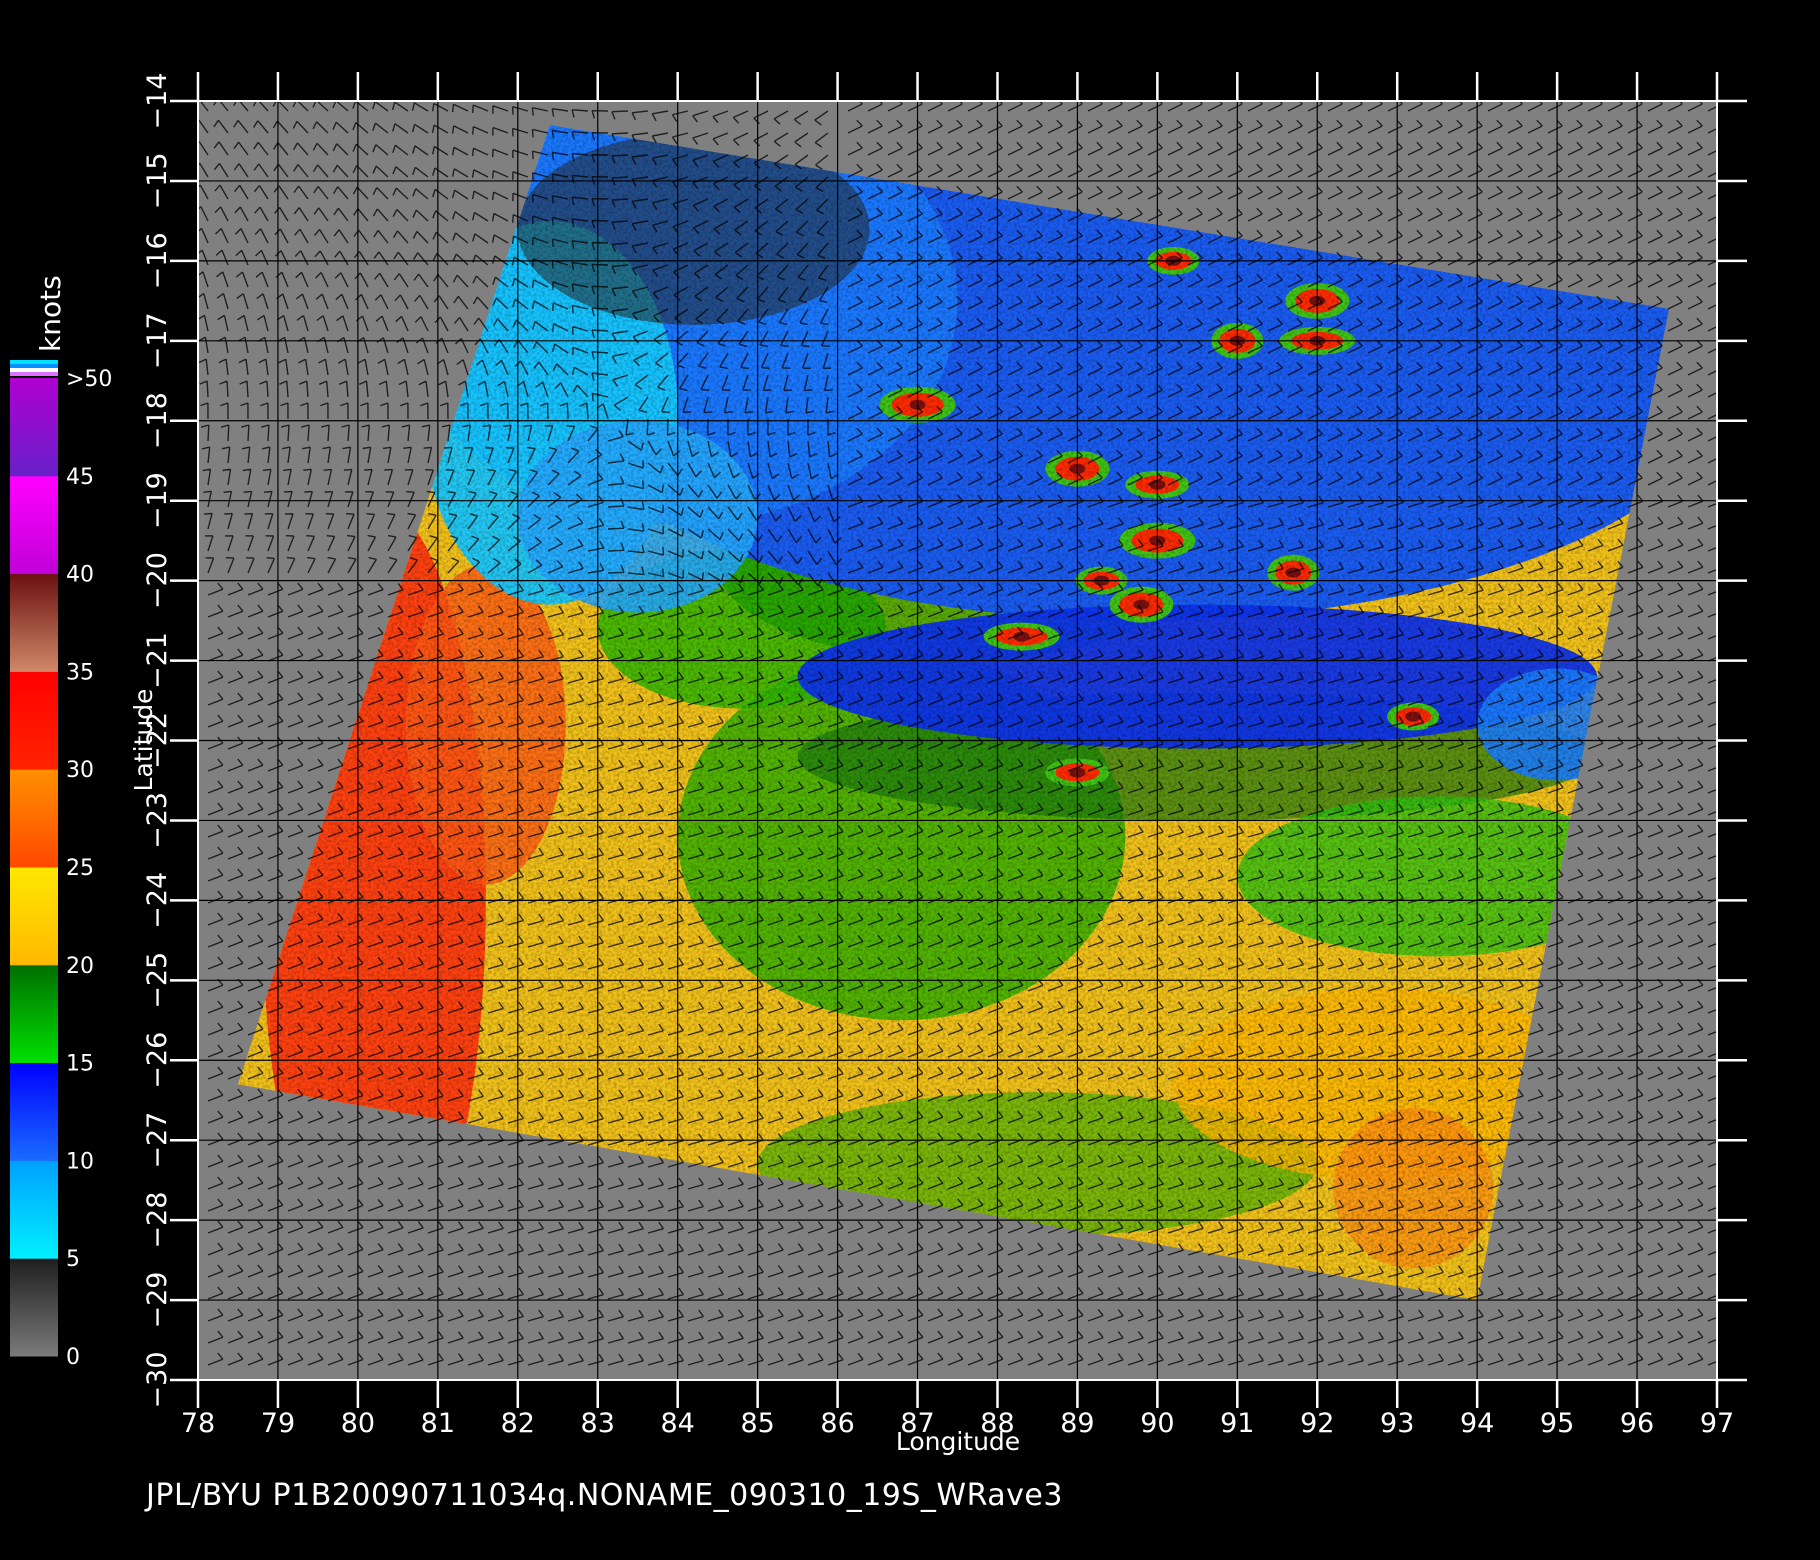  I want to click on x-tick-label: 95, so click(1557, 1423).